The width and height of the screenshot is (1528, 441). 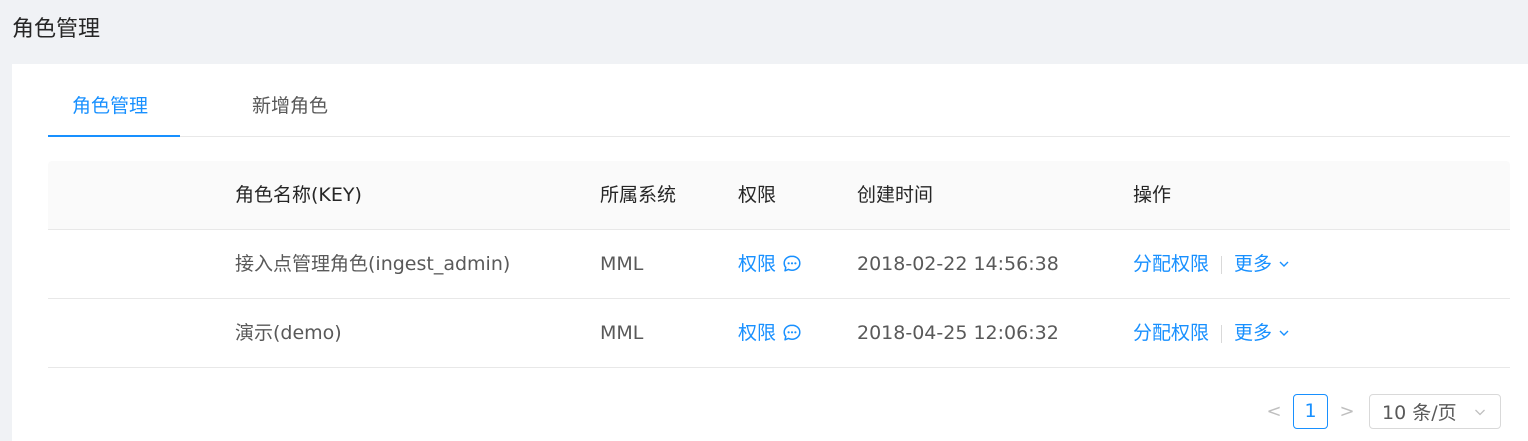 What do you see at coordinates (895, 195) in the screenshot?
I see `column-header-created: 创建时间` at bounding box center [895, 195].